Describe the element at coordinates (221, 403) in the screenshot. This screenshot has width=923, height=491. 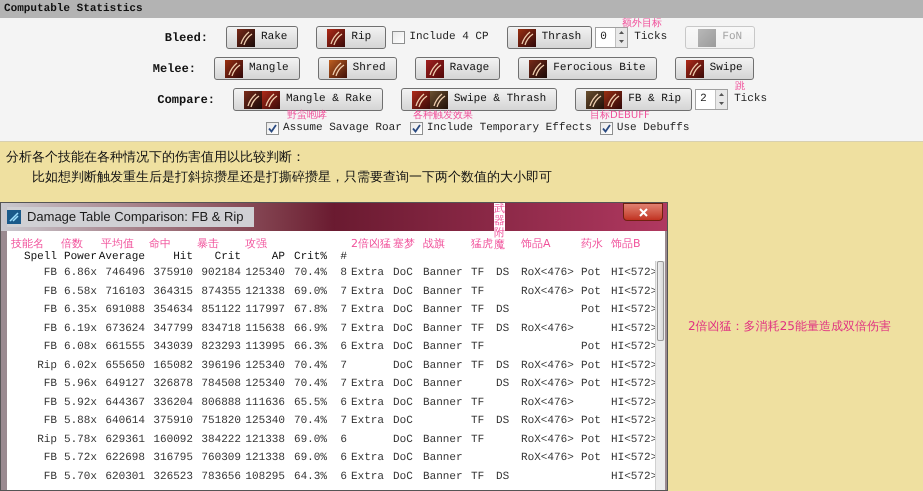
I see `table-cell-text: 806888` at that location.